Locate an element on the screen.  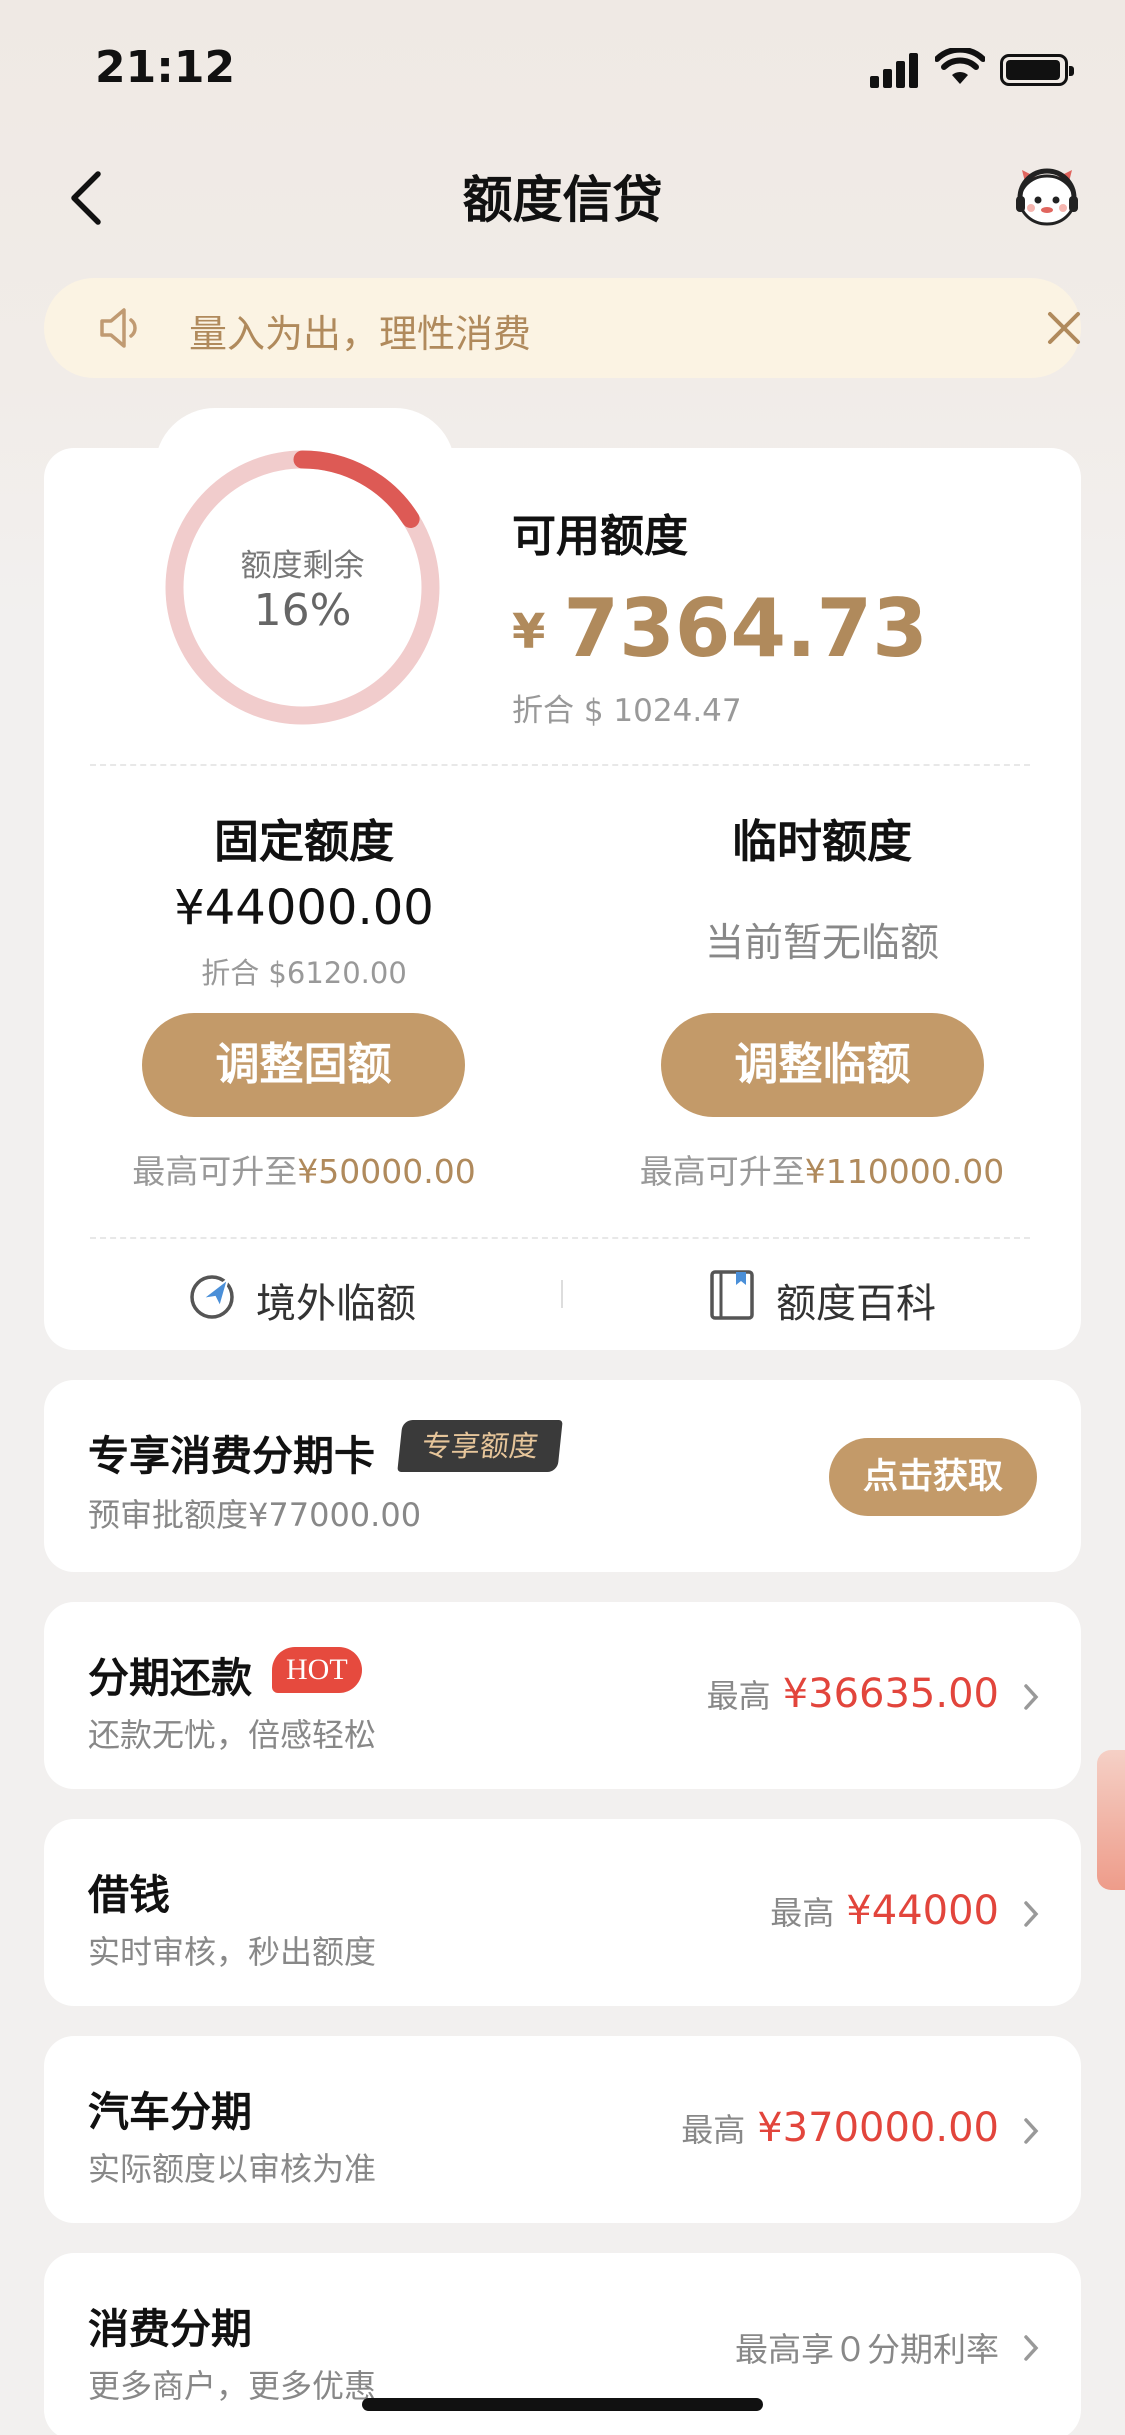
product-subtitle: 实际额度以审核为准 is located at coordinates (232, 2169).